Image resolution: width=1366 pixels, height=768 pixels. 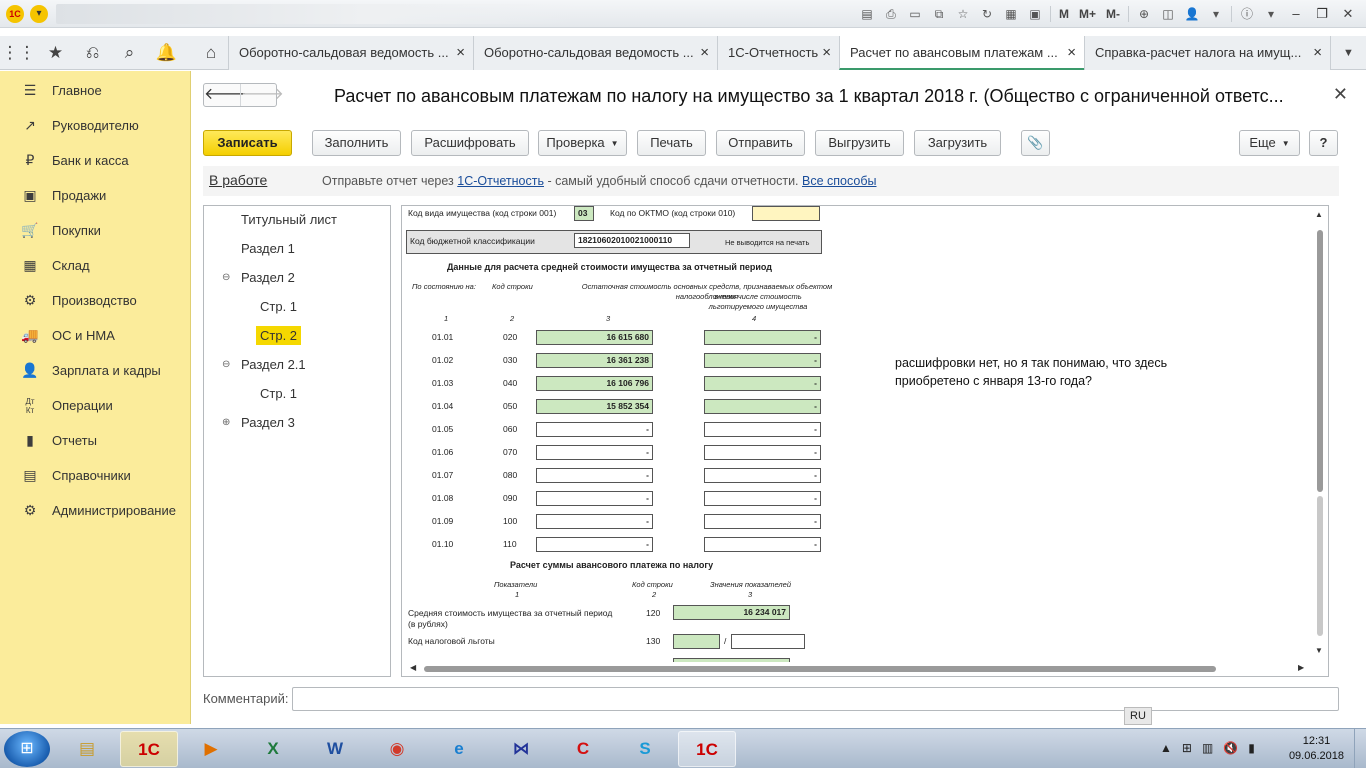 I want to click on sidebar-item-main: ☰ Главное, so click(x=95, y=90).